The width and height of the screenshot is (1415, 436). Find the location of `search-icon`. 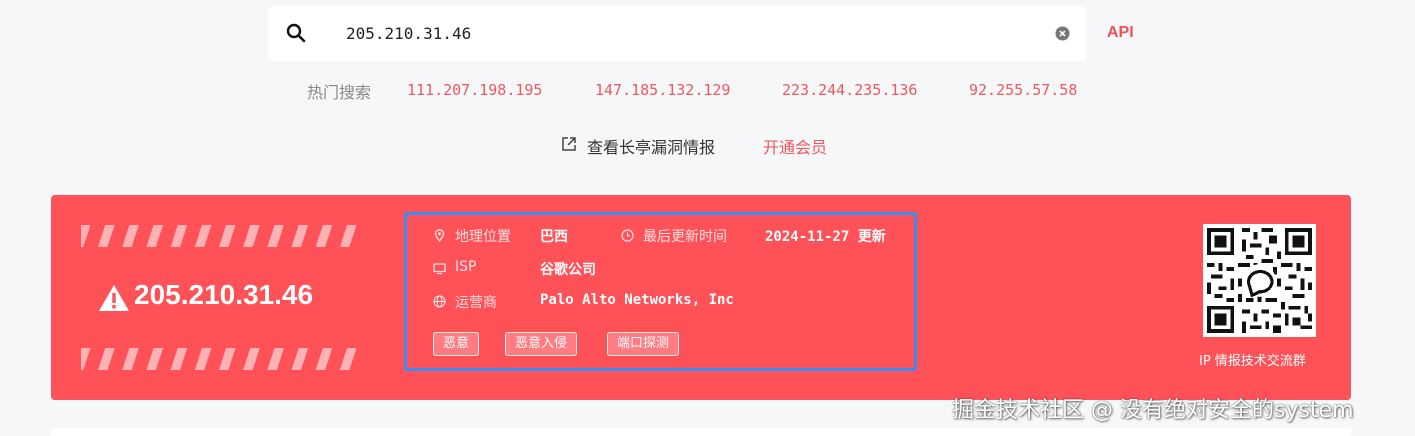

search-icon is located at coordinates (296, 33).